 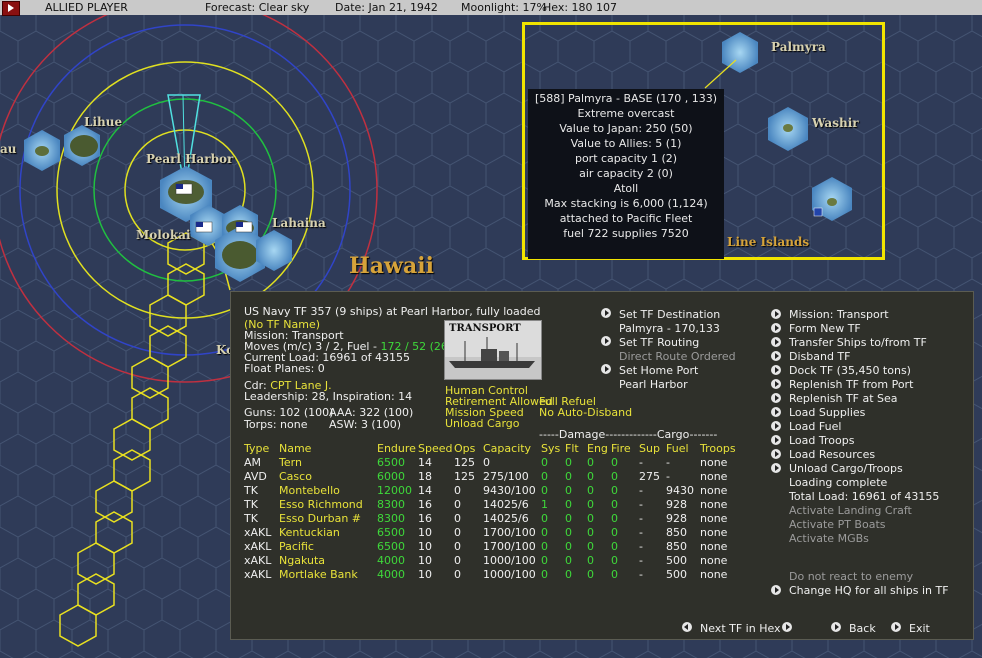 What do you see at coordinates (659, 342) in the screenshot?
I see `set-routing-button: Set TF Routing` at bounding box center [659, 342].